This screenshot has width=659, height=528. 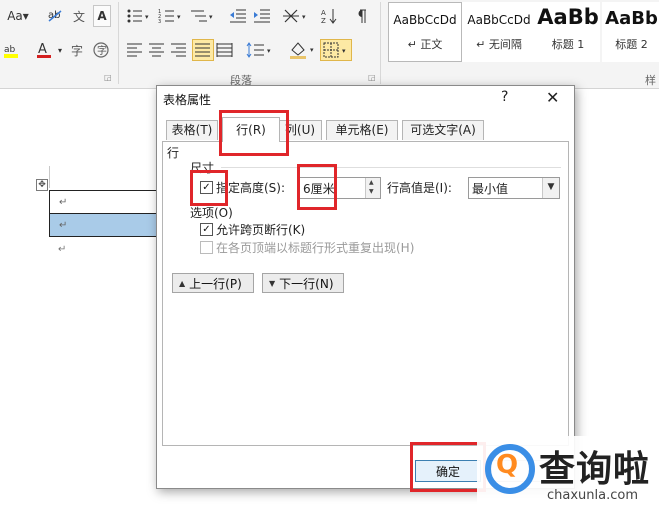 What do you see at coordinates (630, 32) in the screenshot?
I see `style-heading-2: AaBb 标题 2` at bounding box center [630, 32].